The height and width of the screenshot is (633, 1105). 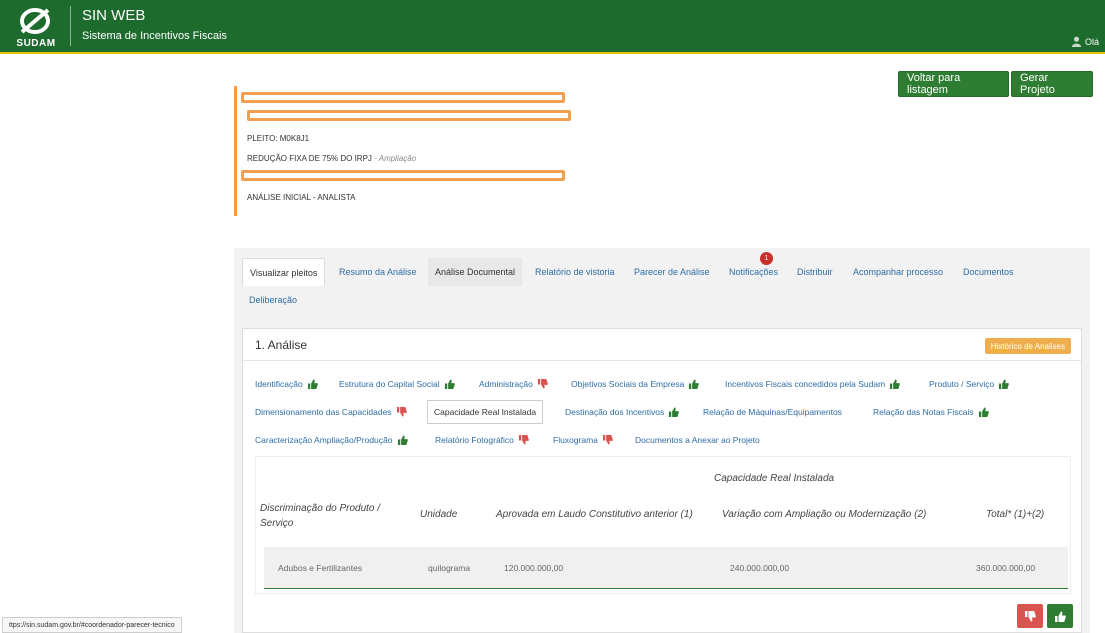 What do you see at coordinates (760, 568) in the screenshot?
I see `cell-variacao: 240.000.000,00` at bounding box center [760, 568].